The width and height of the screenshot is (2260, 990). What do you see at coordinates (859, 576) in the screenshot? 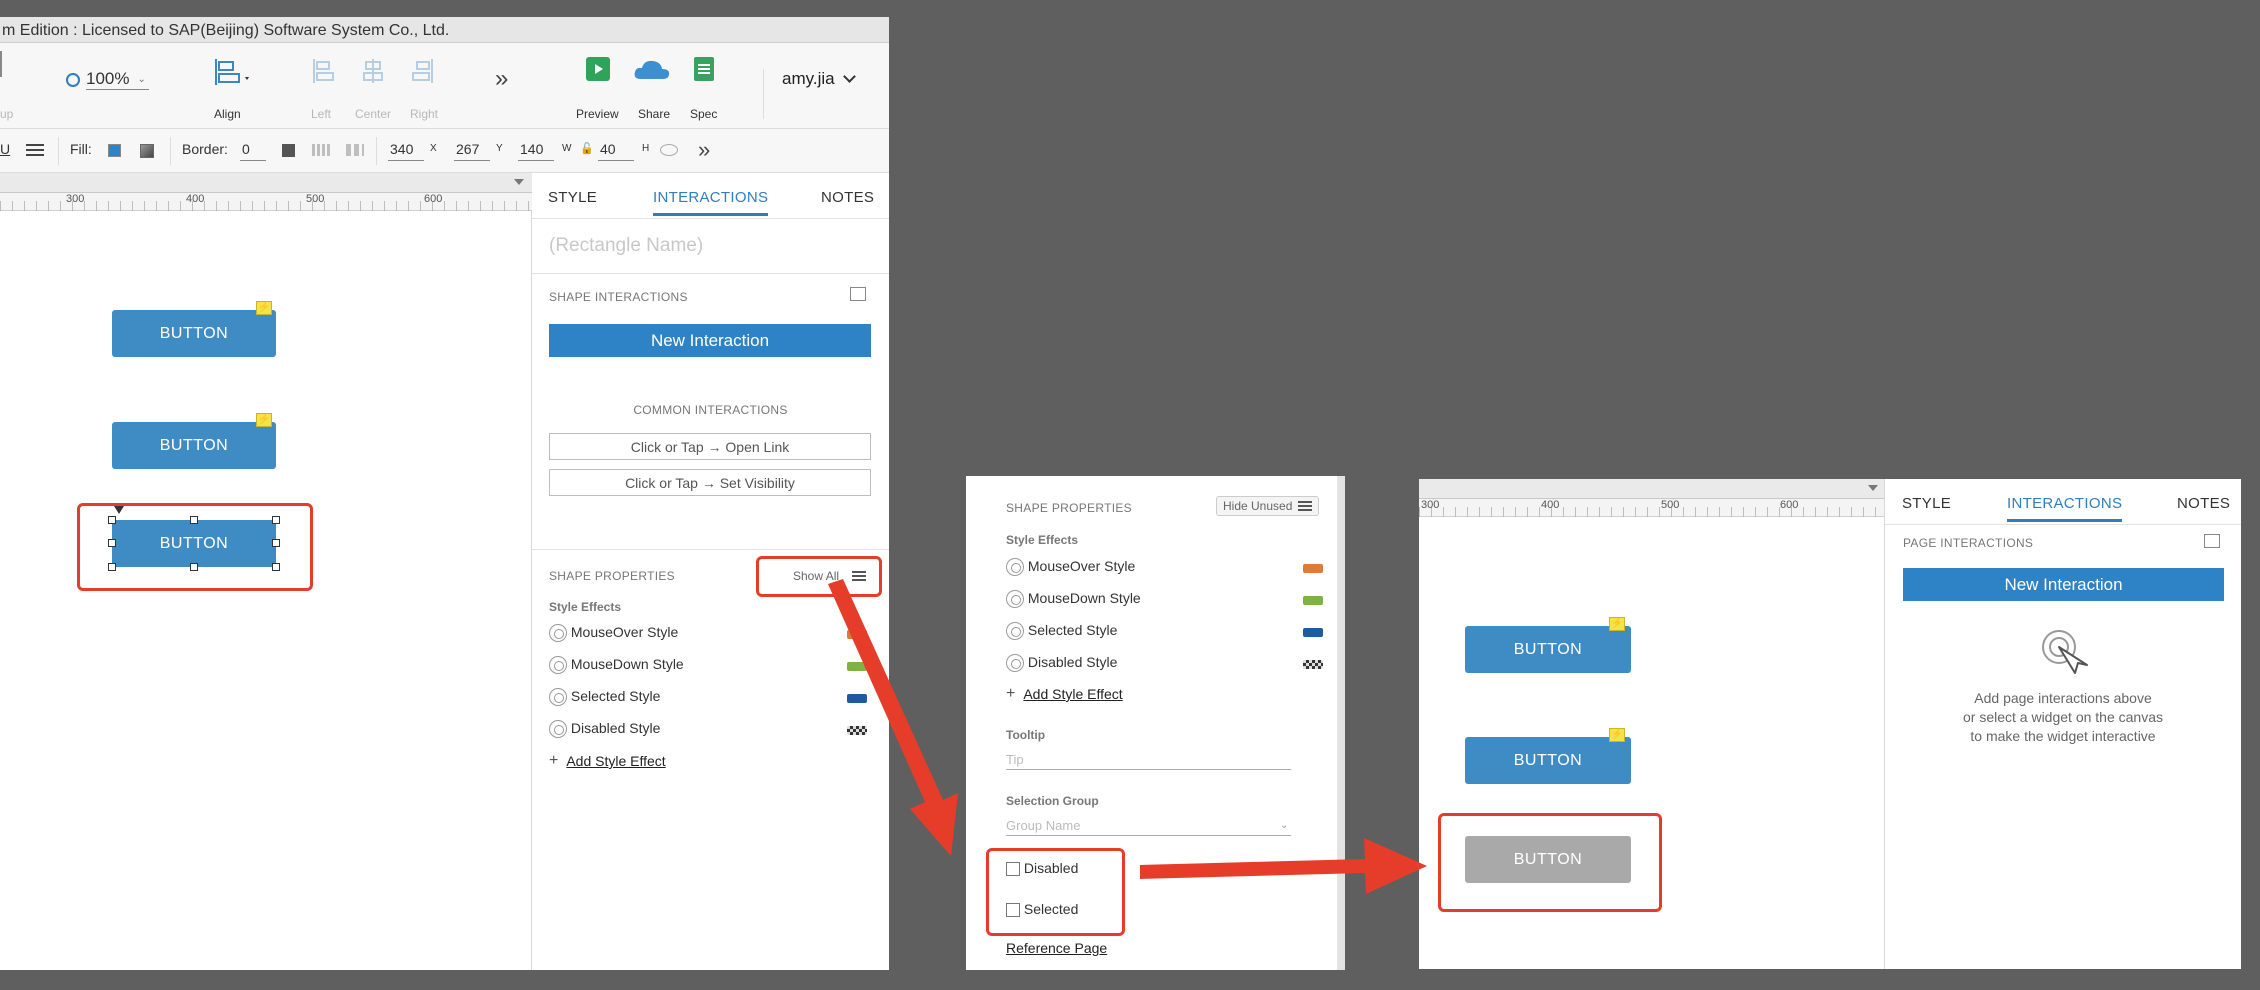
I see `menu-icon` at bounding box center [859, 576].